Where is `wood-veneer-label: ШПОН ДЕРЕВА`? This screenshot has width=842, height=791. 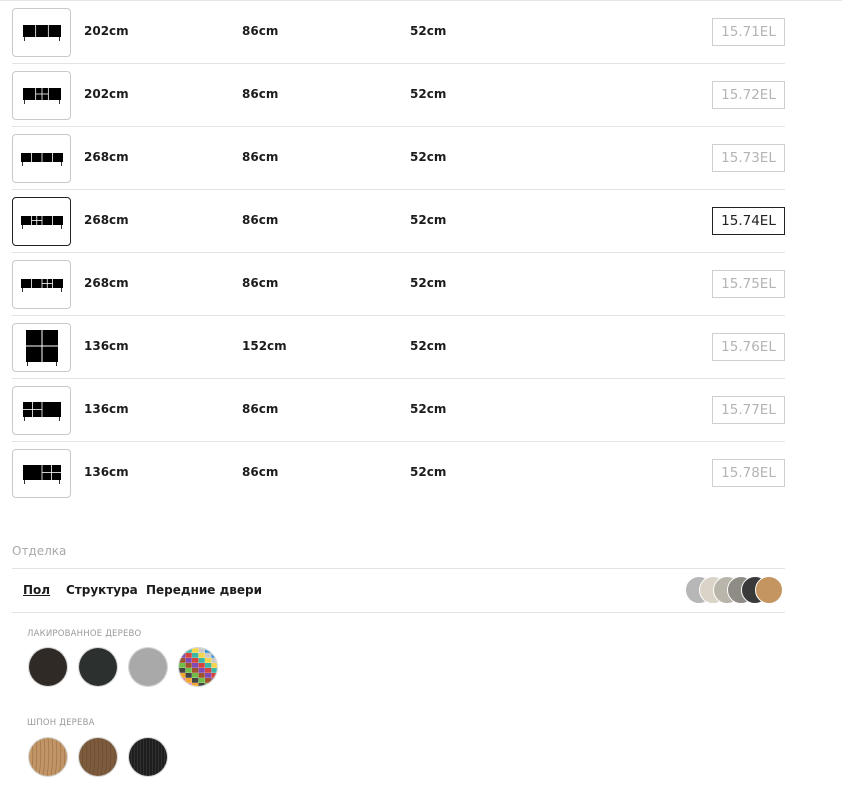 wood-veneer-label: ШПОН ДЕРЕВА is located at coordinates (61, 723).